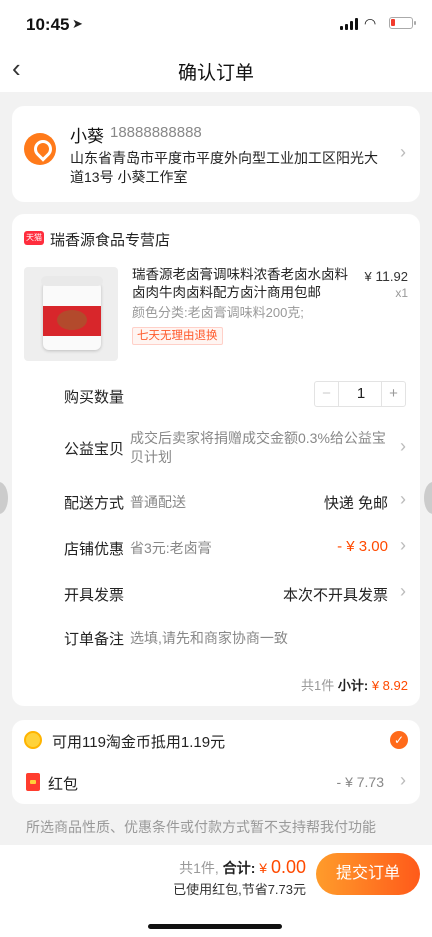 This screenshot has width=432, height=937. Describe the element at coordinates (156, 132) in the screenshot. I see `recipient-phone: 18888888888` at that location.